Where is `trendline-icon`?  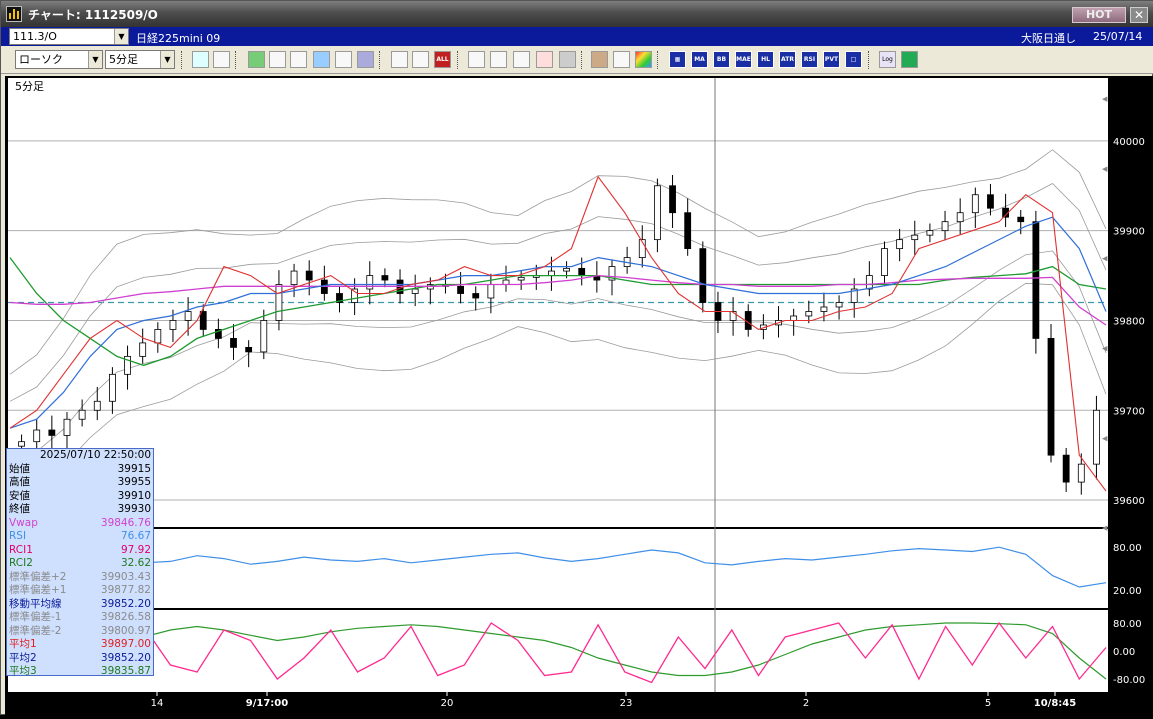
trendline-icon is located at coordinates (277, 59).